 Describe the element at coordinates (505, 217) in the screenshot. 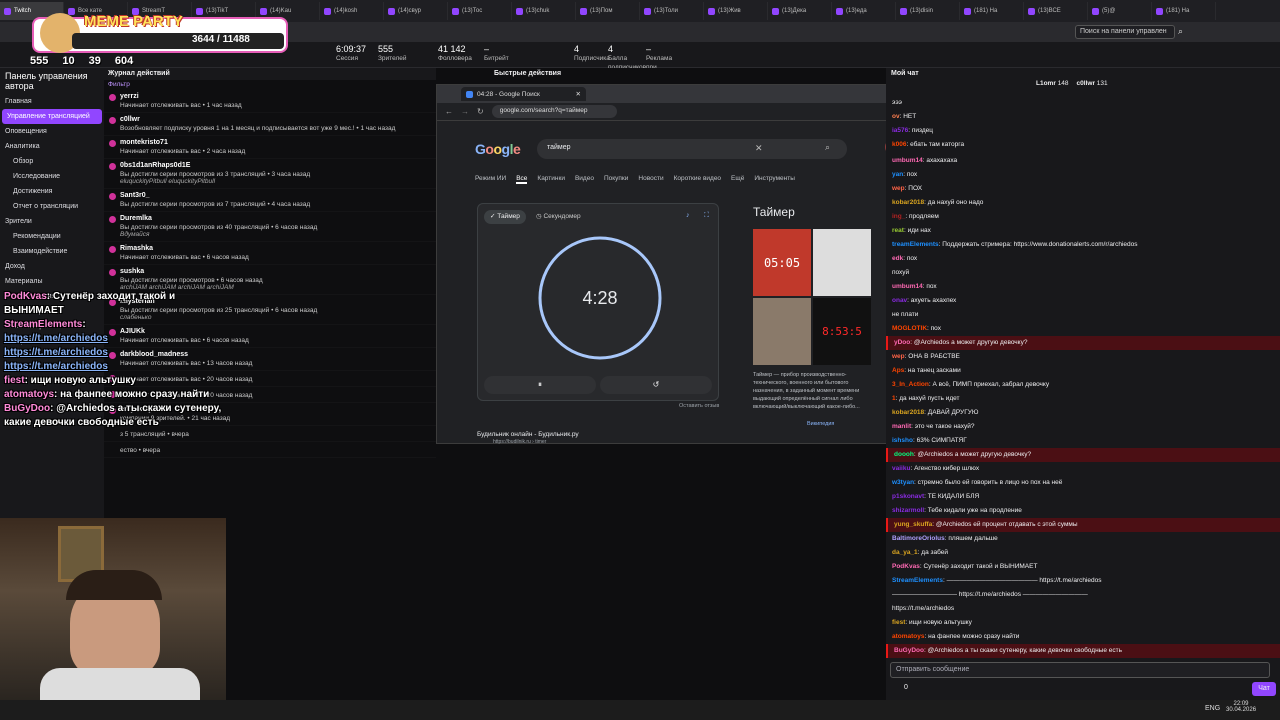

I see `tab-timer: ✓ Таймер` at that location.